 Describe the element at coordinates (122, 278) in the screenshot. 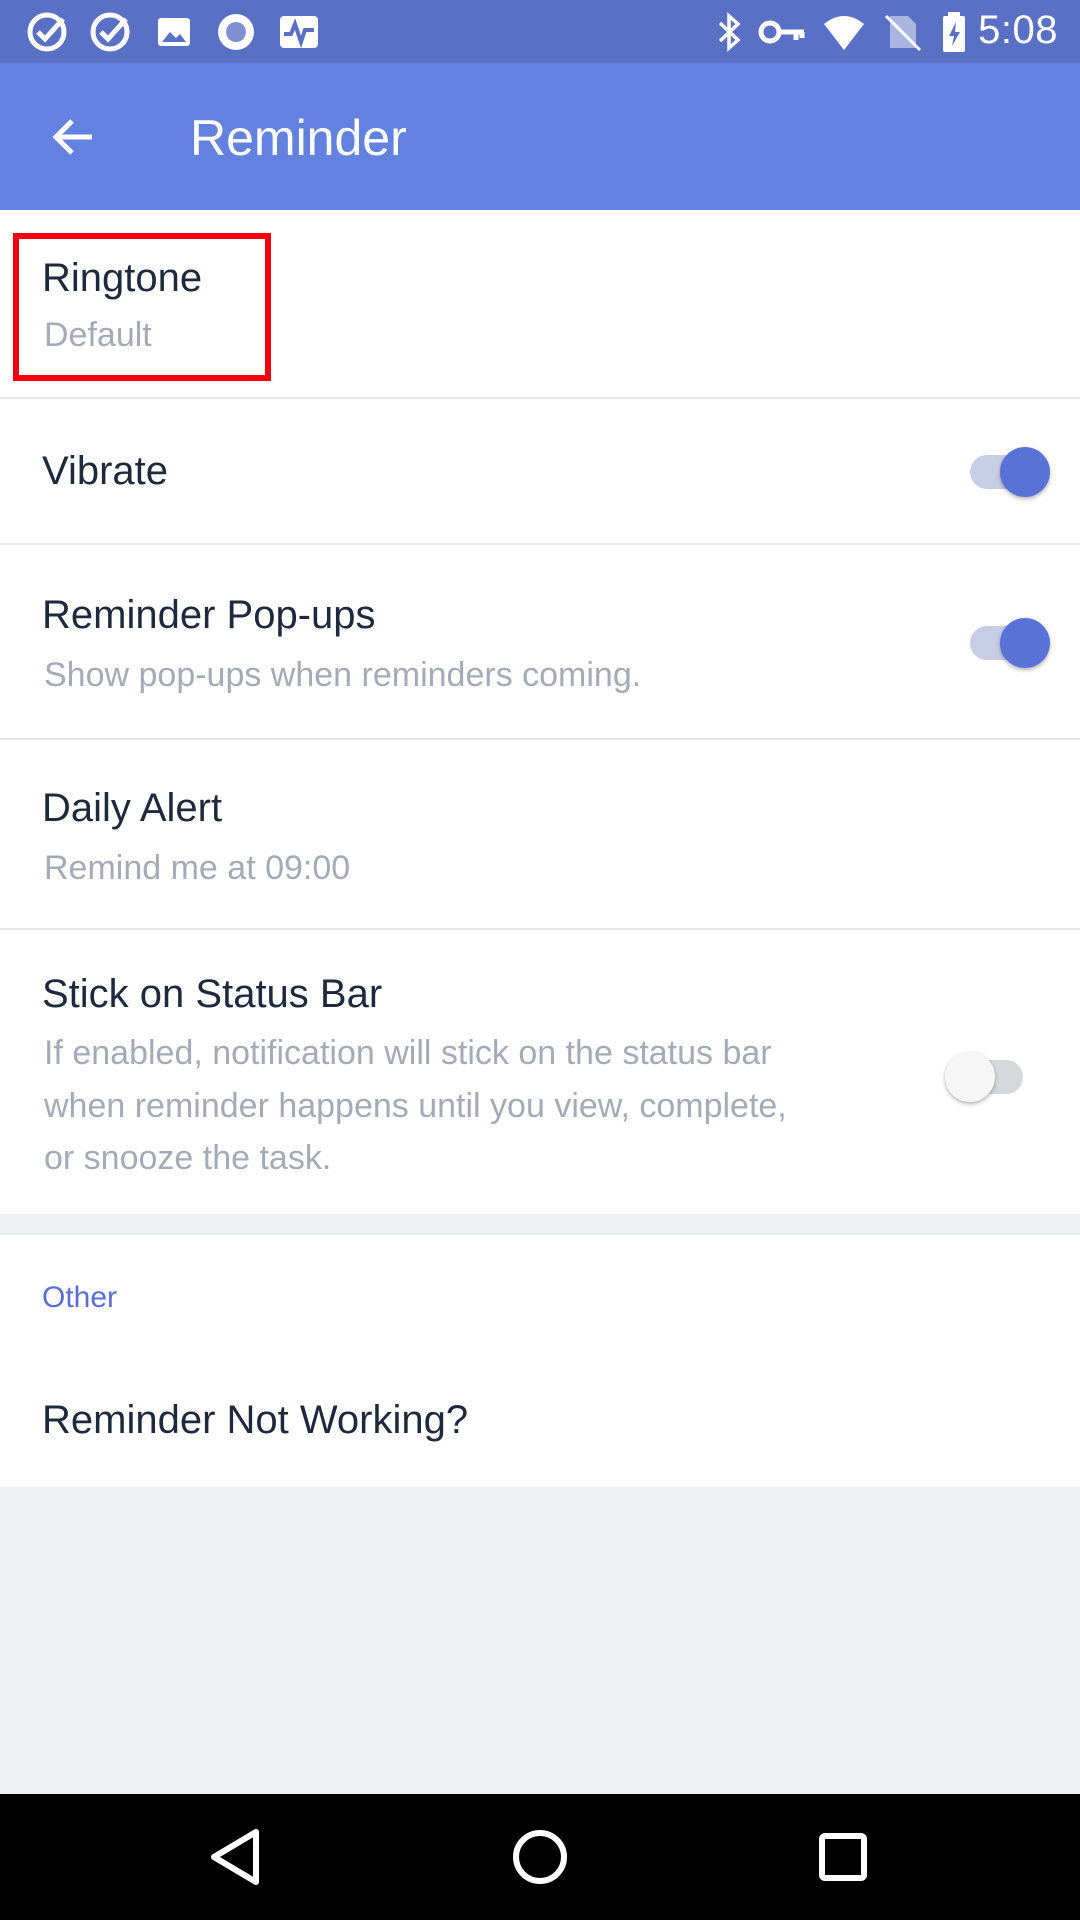

I see `ringtone-title: Ringtone` at that location.